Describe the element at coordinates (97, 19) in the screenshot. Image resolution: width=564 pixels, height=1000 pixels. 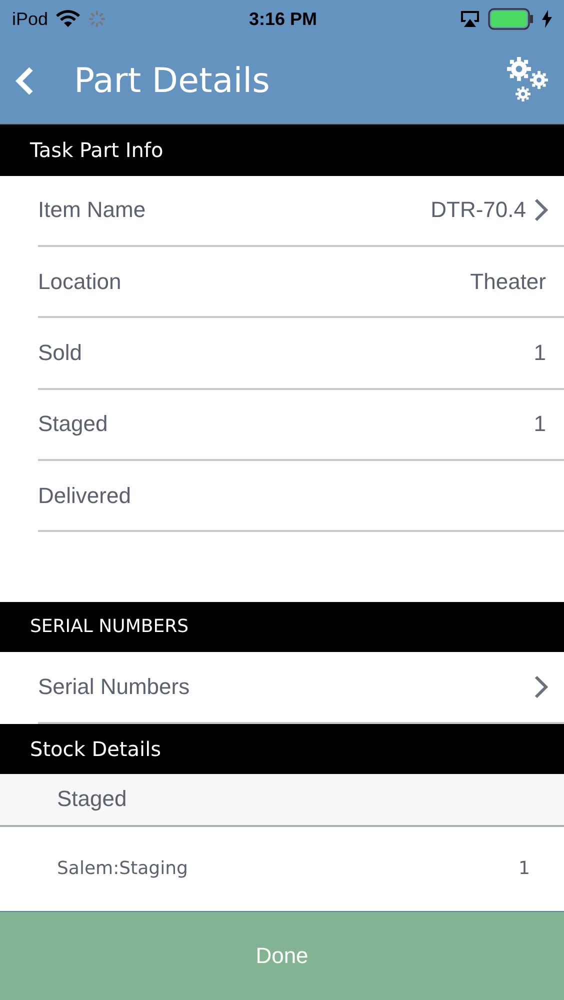
I see `spinner-icon` at that location.